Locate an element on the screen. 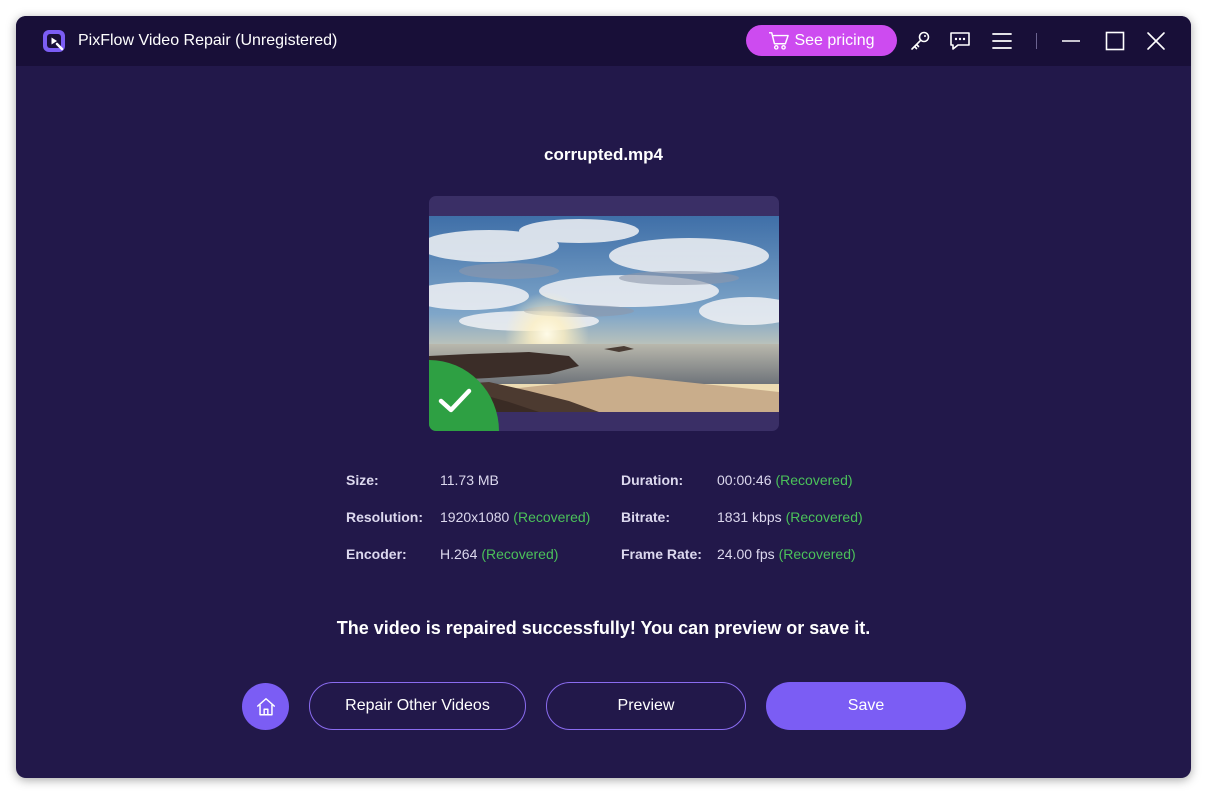  duration-label: Duration: is located at coordinates (652, 480).